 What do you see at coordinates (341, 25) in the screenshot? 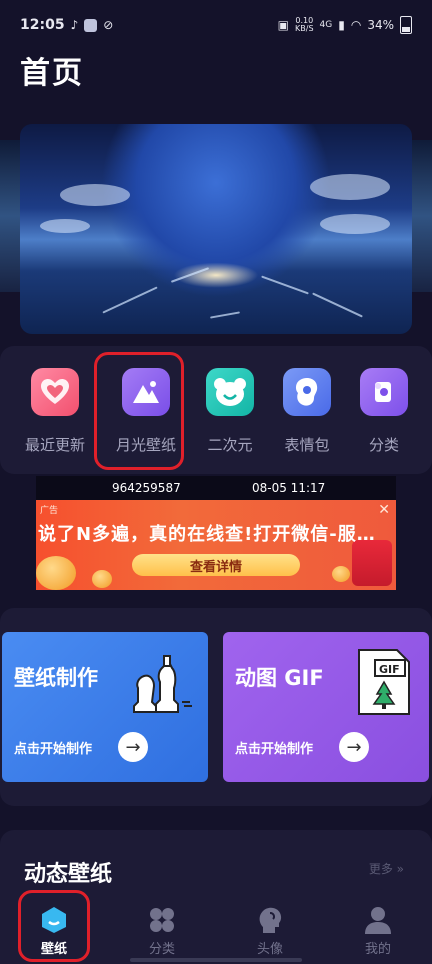
I see `signal-icon: ▮` at bounding box center [341, 25].